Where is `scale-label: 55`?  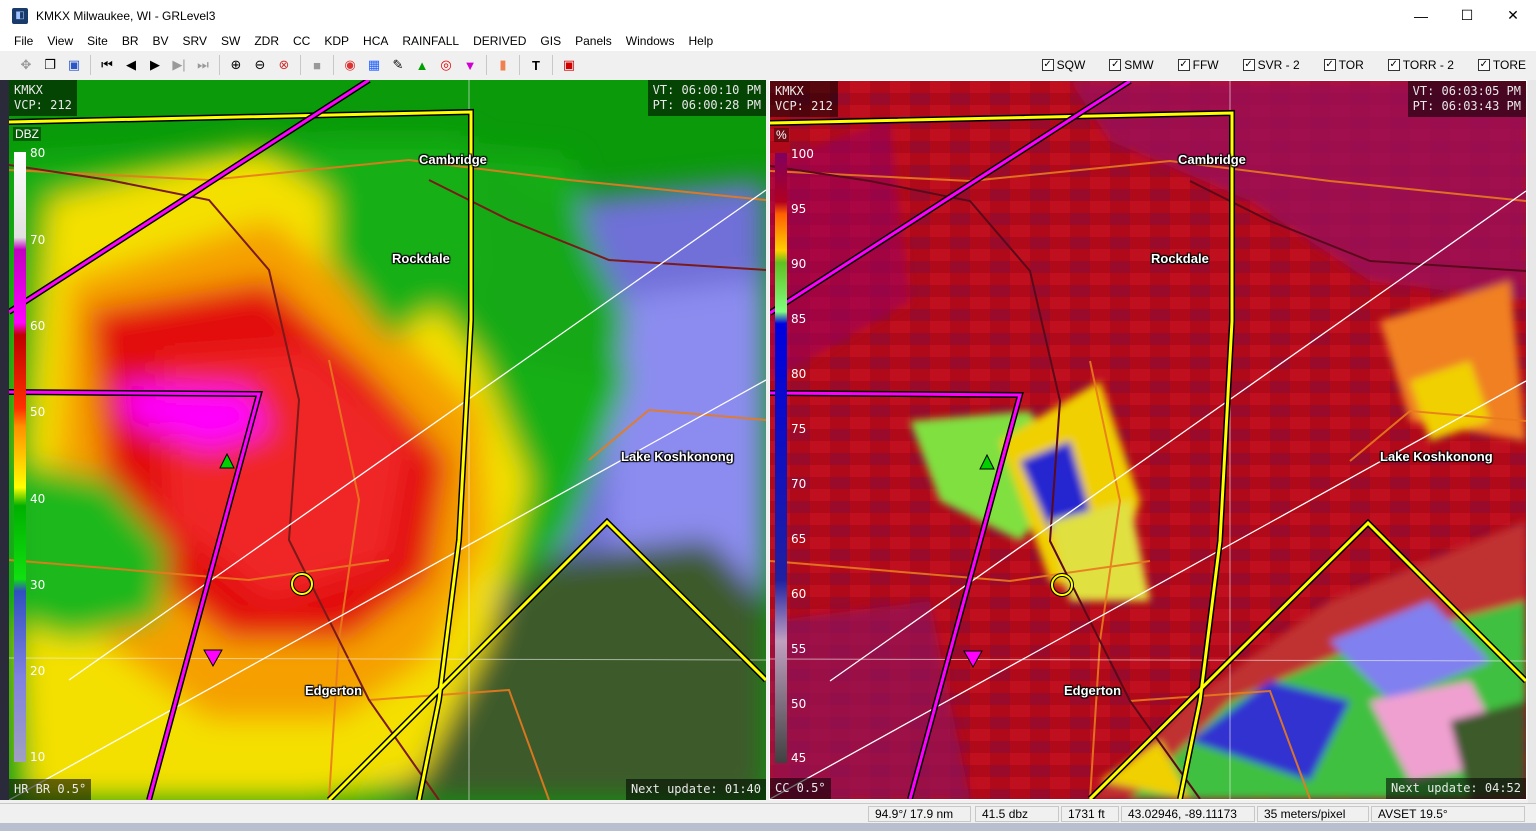 scale-label: 55 is located at coordinates (799, 649).